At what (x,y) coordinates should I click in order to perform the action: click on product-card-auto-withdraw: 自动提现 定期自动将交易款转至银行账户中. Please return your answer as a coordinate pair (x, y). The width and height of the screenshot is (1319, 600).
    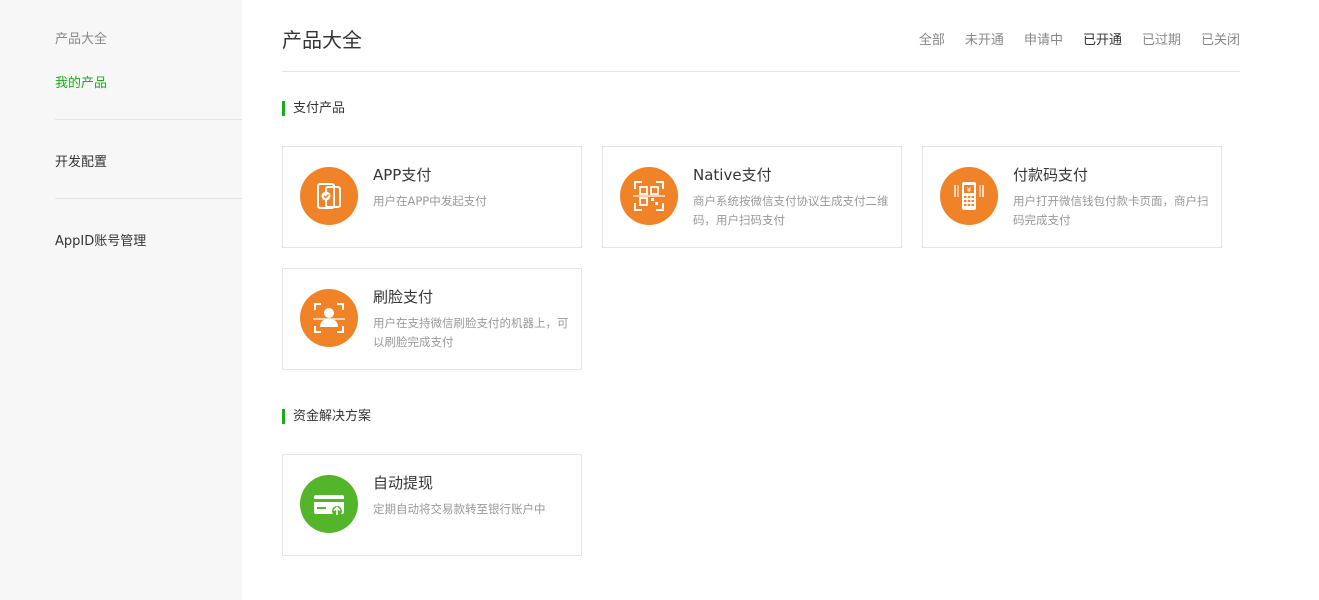
    Looking at the image, I should click on (432, 505).